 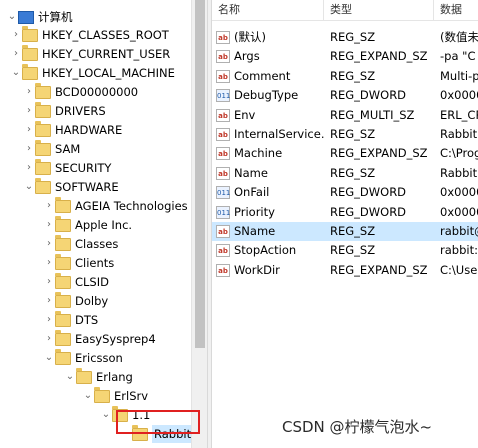 I want to click on tree-node-label: Dolby, so click(x=92, y=301).